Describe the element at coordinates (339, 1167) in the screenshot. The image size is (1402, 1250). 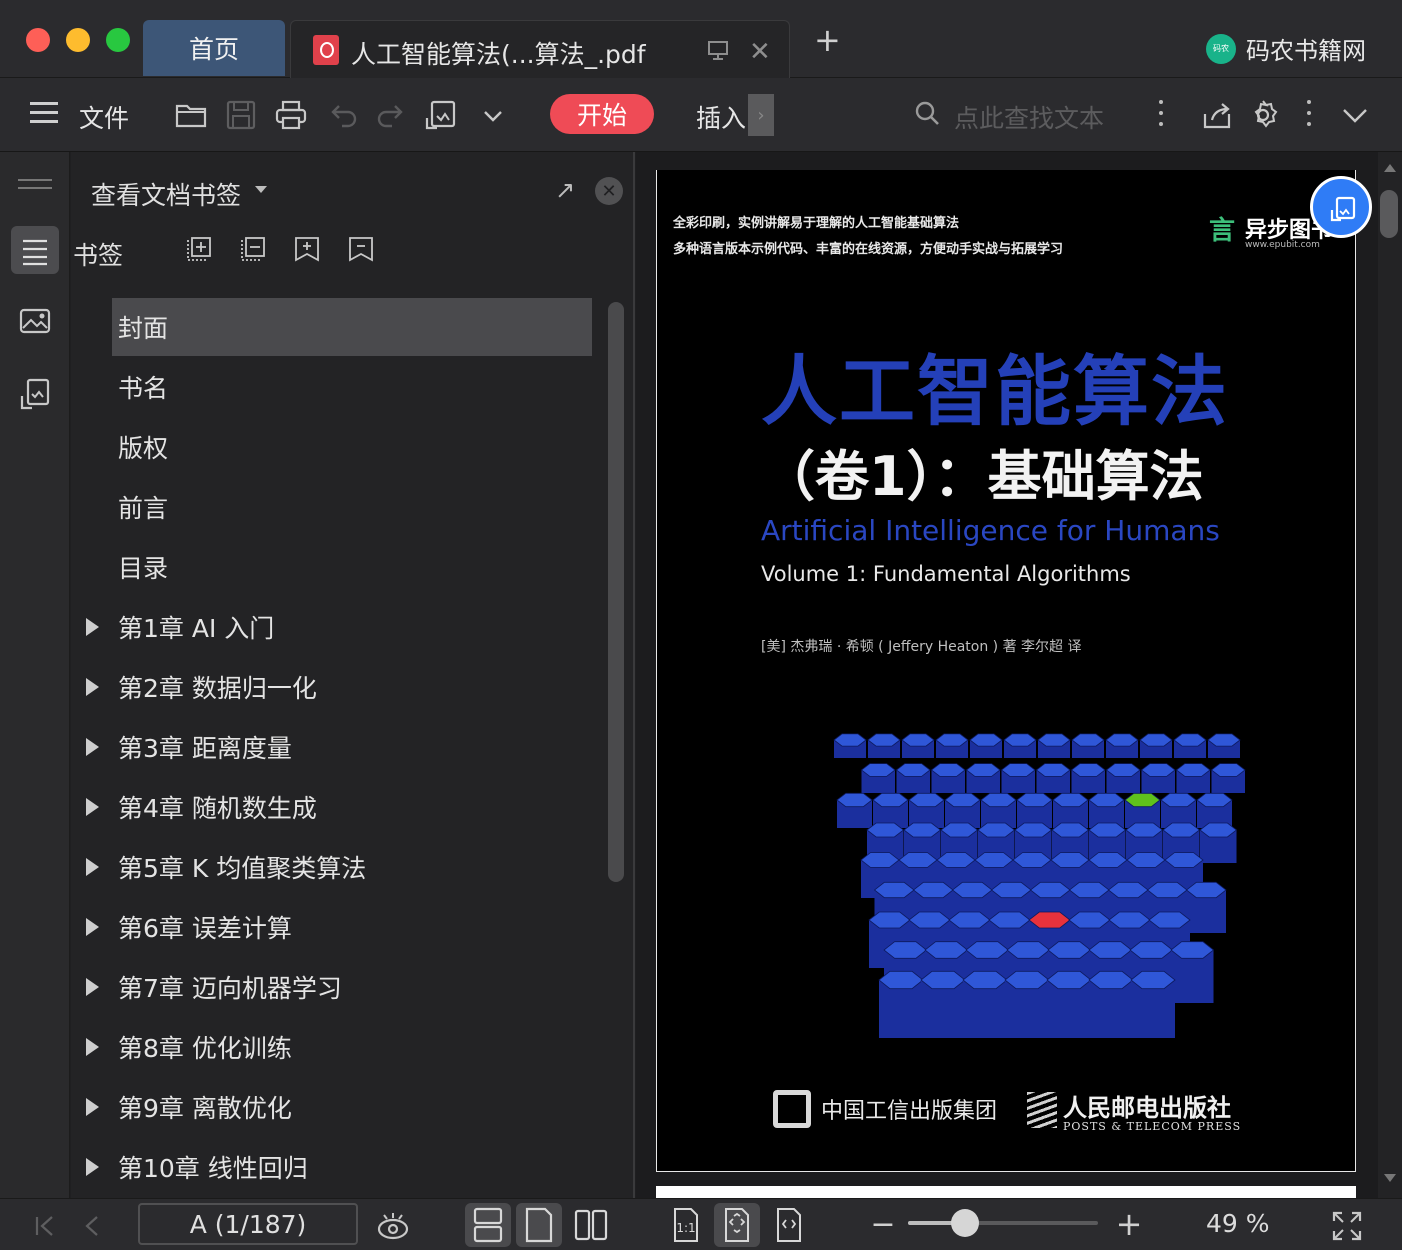
I see `bookmark-item: 第10章 线性回归` at that location.